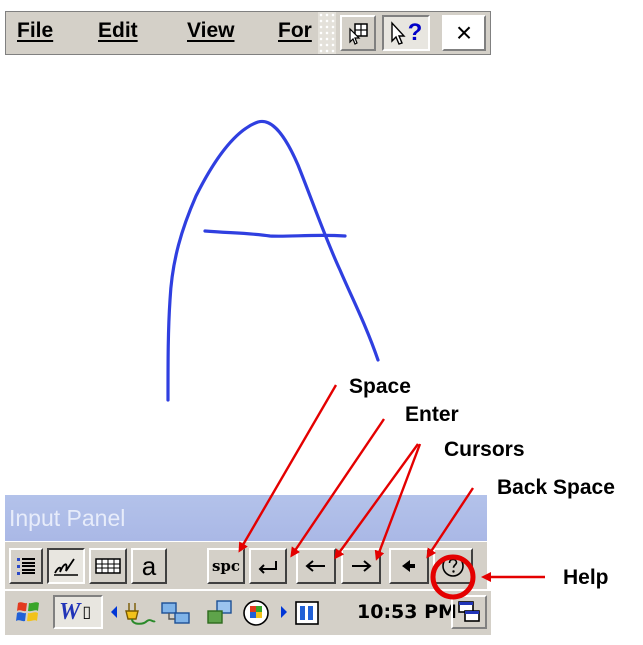 The height and width of the screenshot is (645, 643). I want to click on cursor-right-key, so click(361, 566).